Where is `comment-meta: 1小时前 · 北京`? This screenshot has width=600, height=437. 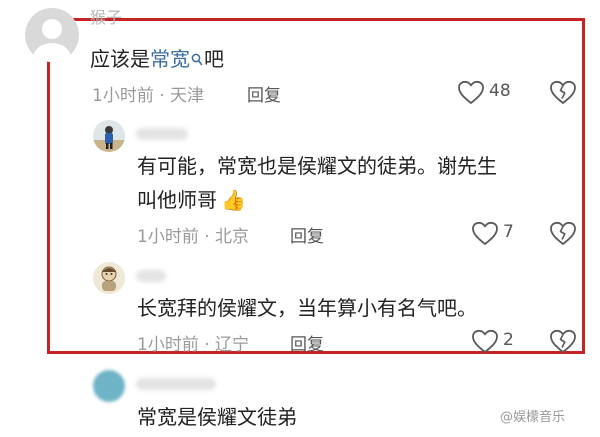
comment-meta: 1小时前 · 北京 is located at coordinates (193, 237).